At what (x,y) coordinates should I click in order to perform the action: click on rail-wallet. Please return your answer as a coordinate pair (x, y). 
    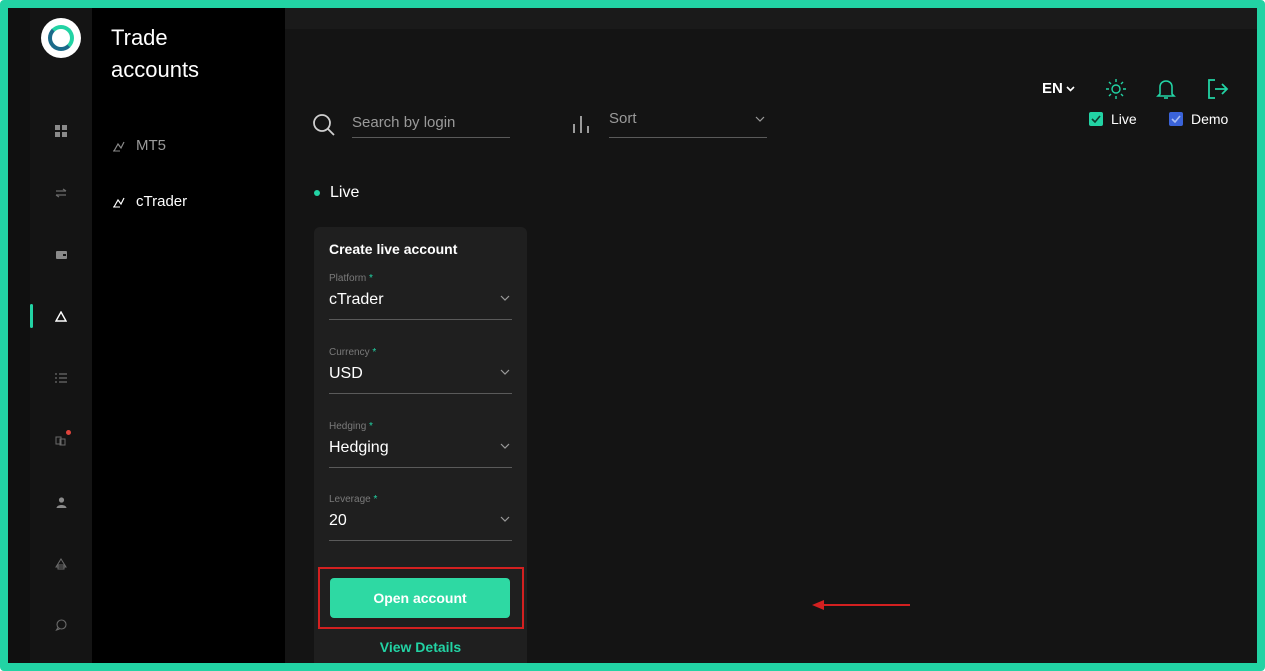
    Looking at the image, I should click on (61, 255).